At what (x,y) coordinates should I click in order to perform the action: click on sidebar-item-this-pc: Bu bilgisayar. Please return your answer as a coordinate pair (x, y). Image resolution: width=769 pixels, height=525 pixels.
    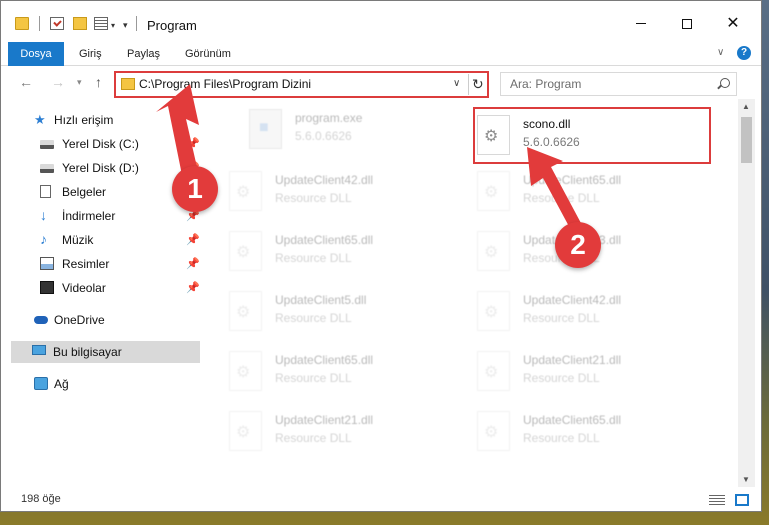
    Looking at the image, I should click on (105, 352).